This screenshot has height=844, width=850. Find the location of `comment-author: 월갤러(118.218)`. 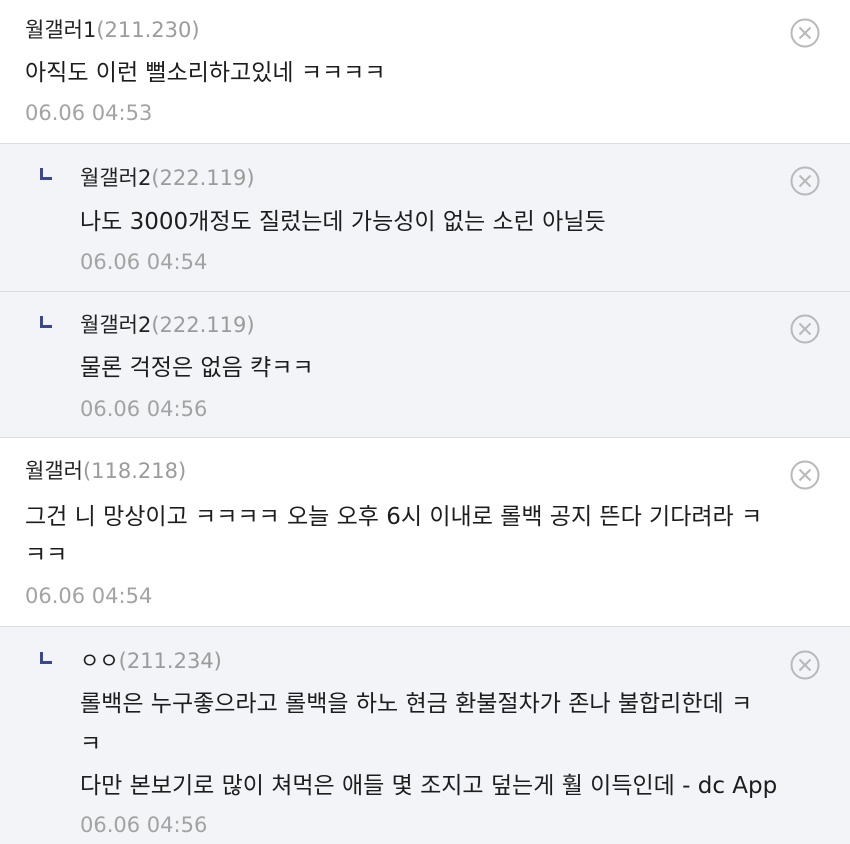

comment-author: 월갤러(118.218) is located at coordinates (105, 471).